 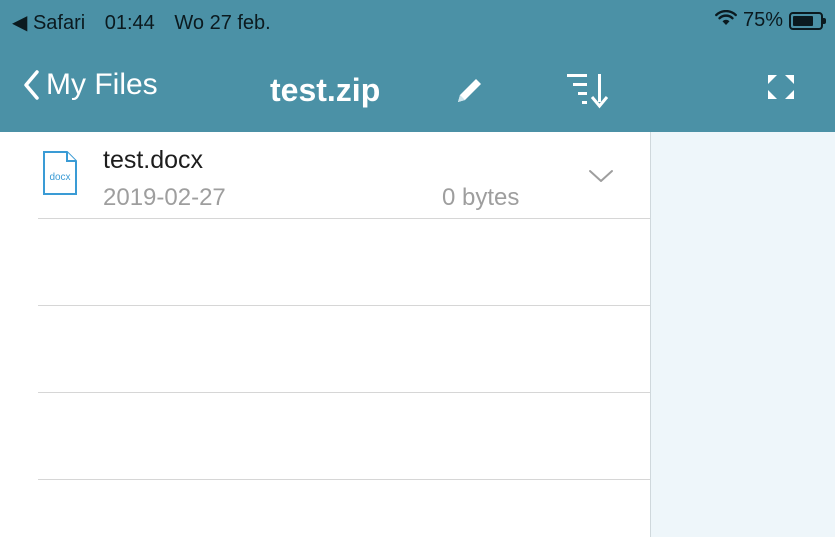 I want to click on fullscreen-button, so click(x=781, y=89).